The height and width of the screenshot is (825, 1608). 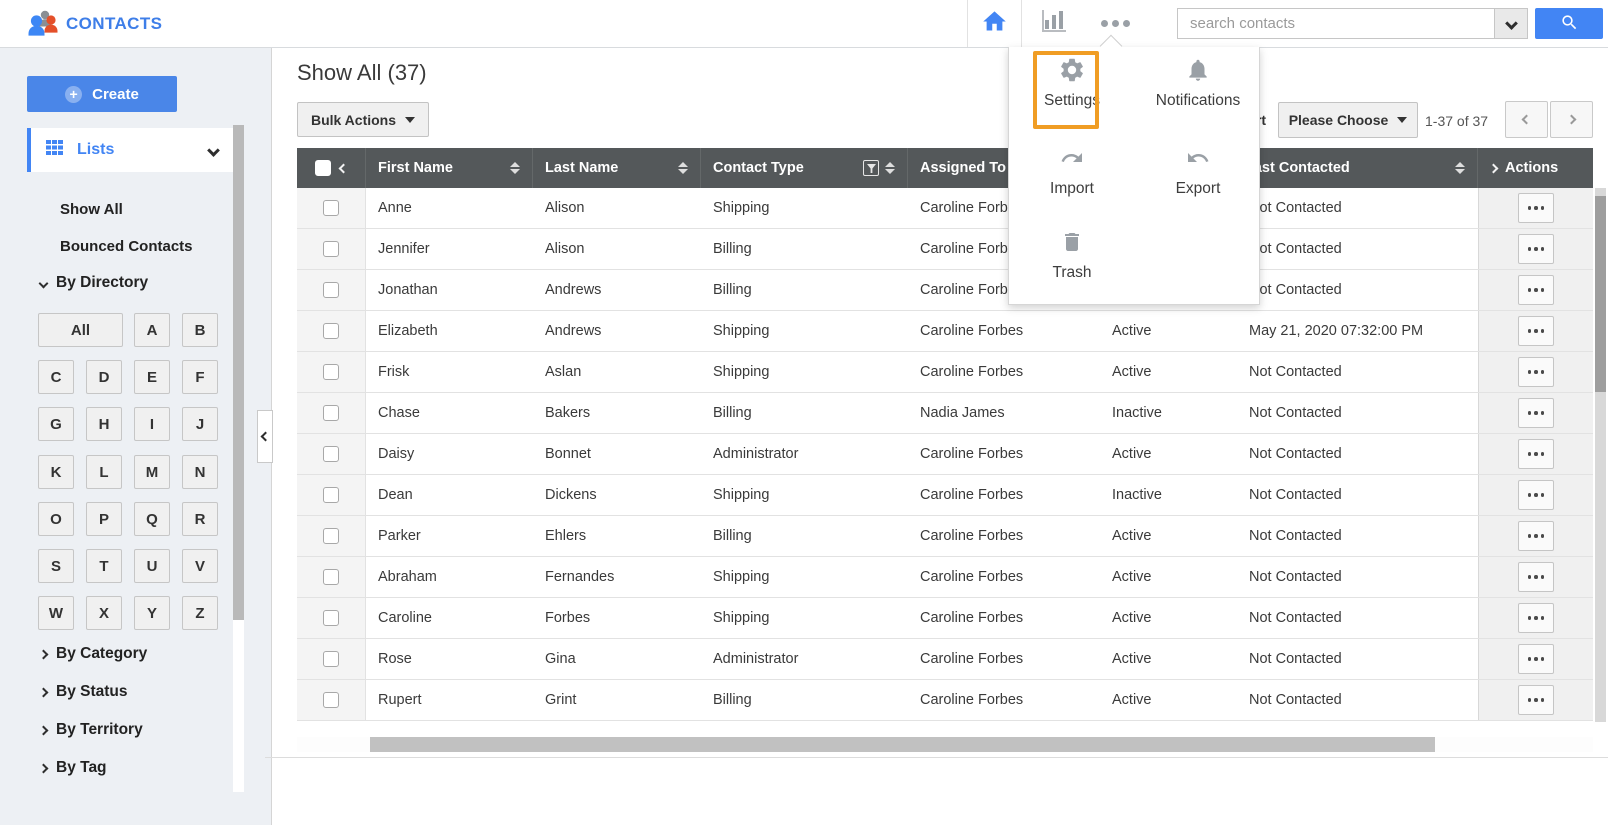 I want to click on menu-item-settings: Settings, so click(x=1072, y=82).